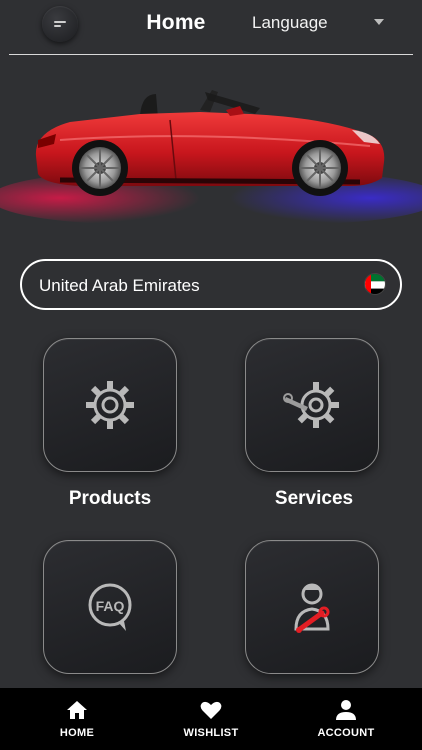 The image size is (422, 750). I want to click on app-header: Home Language, so click(211, 28).